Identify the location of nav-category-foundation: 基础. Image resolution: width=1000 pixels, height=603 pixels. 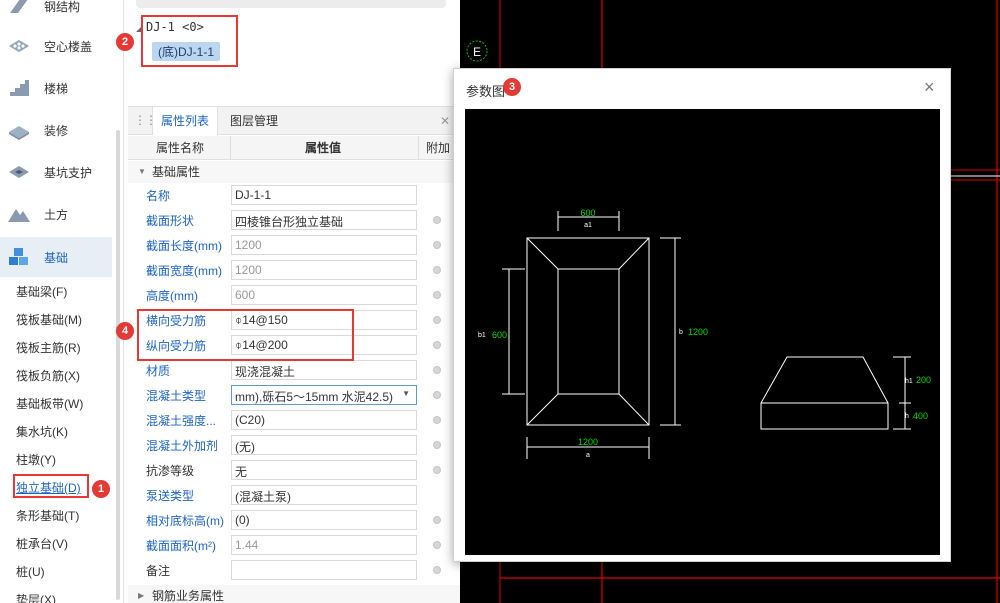
(56, 257).